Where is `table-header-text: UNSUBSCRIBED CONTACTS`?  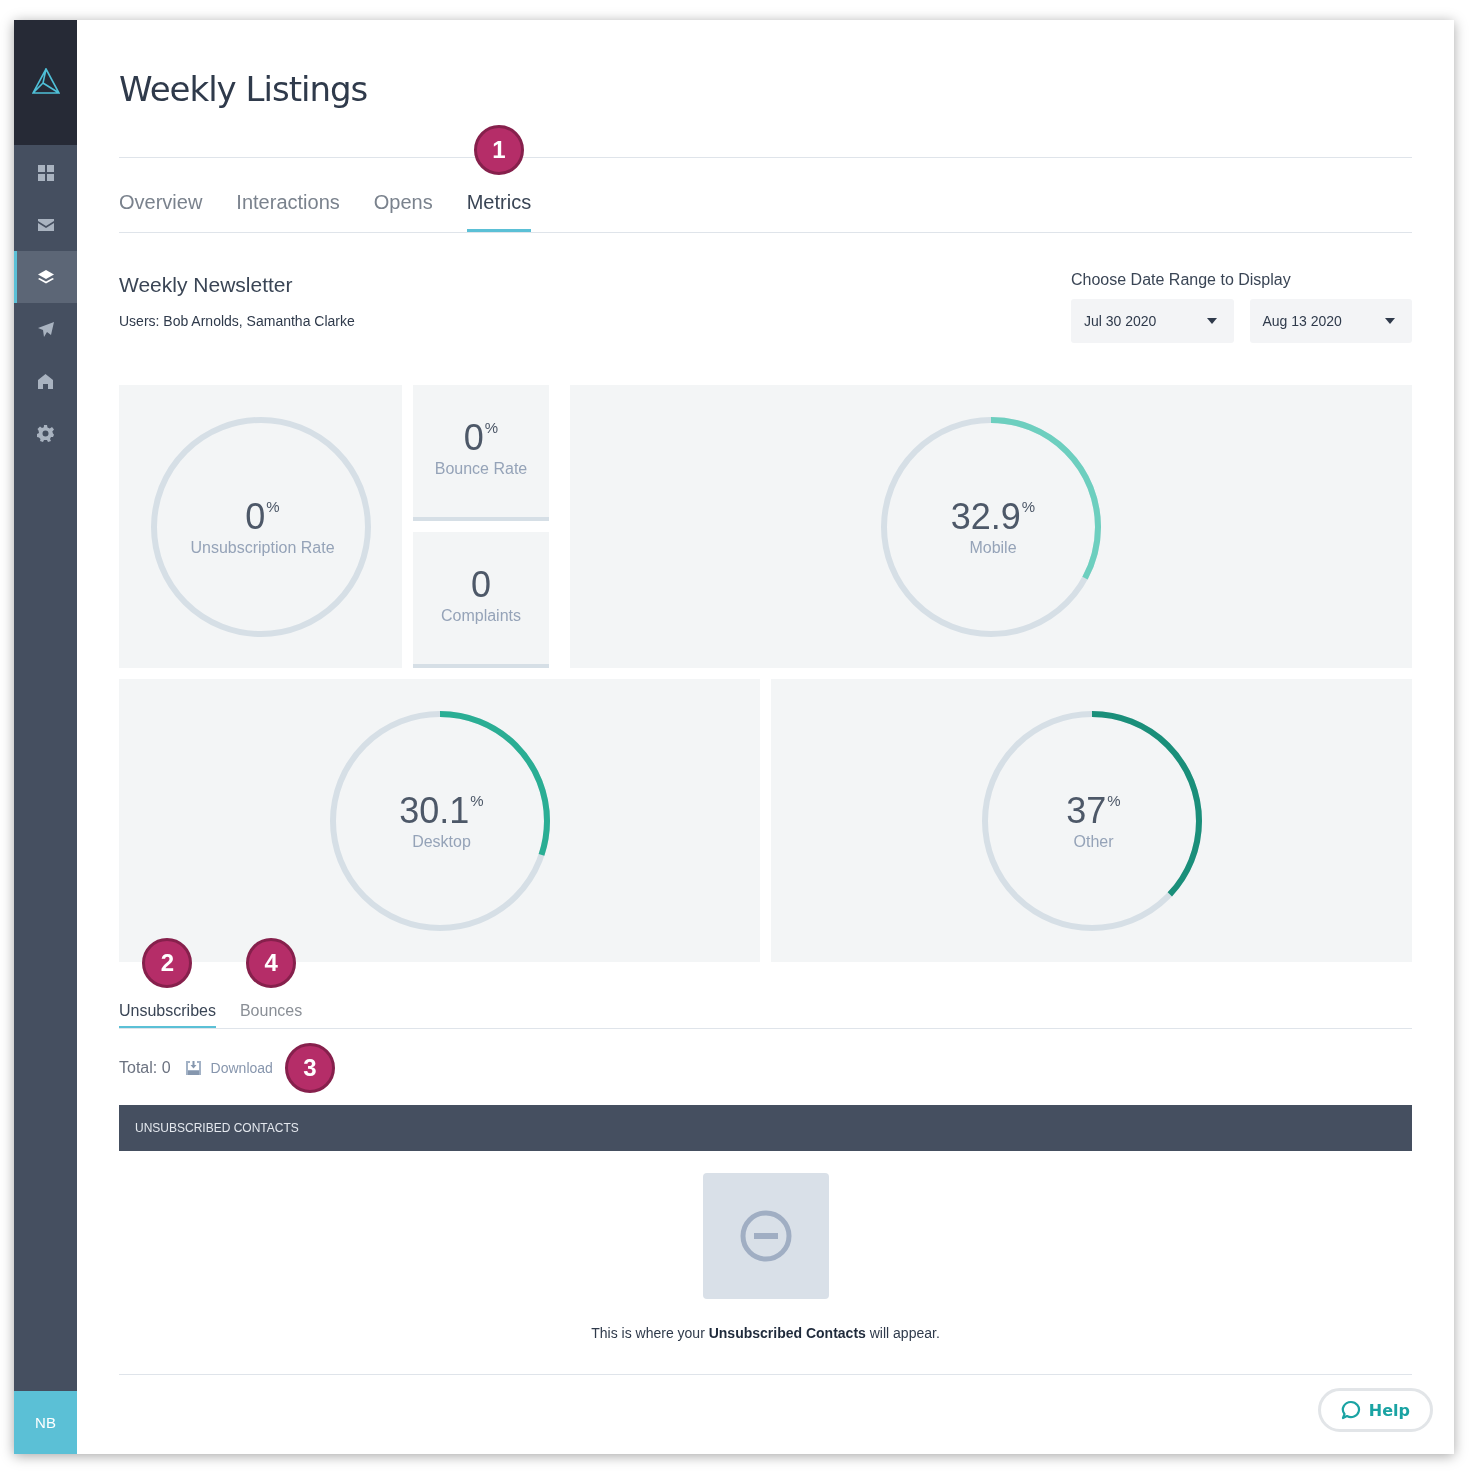 table-header-text: UNSUBSCRIBED CONTACTS is located at coordinates (217, 1128).